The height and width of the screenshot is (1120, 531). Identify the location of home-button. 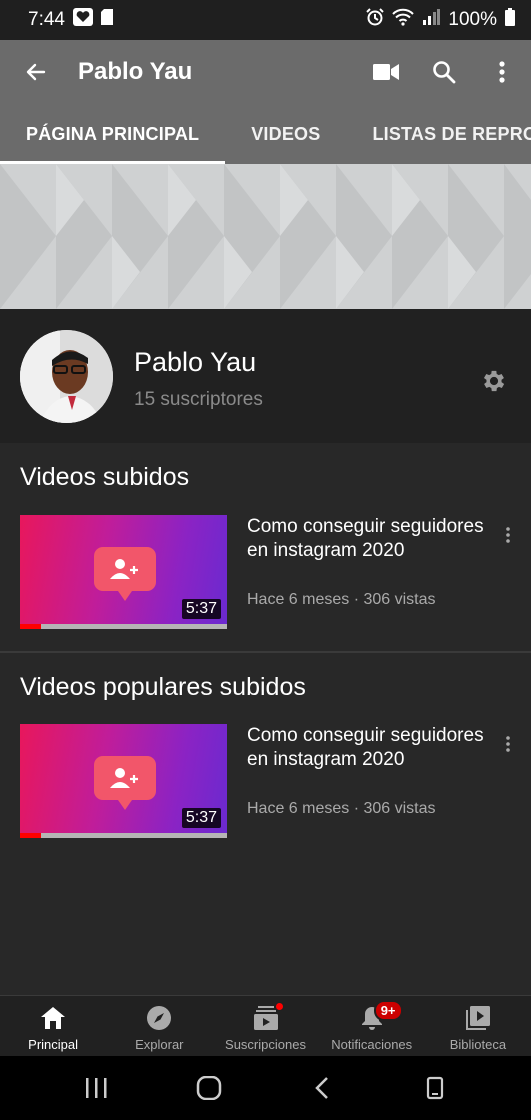
(209, 1088).